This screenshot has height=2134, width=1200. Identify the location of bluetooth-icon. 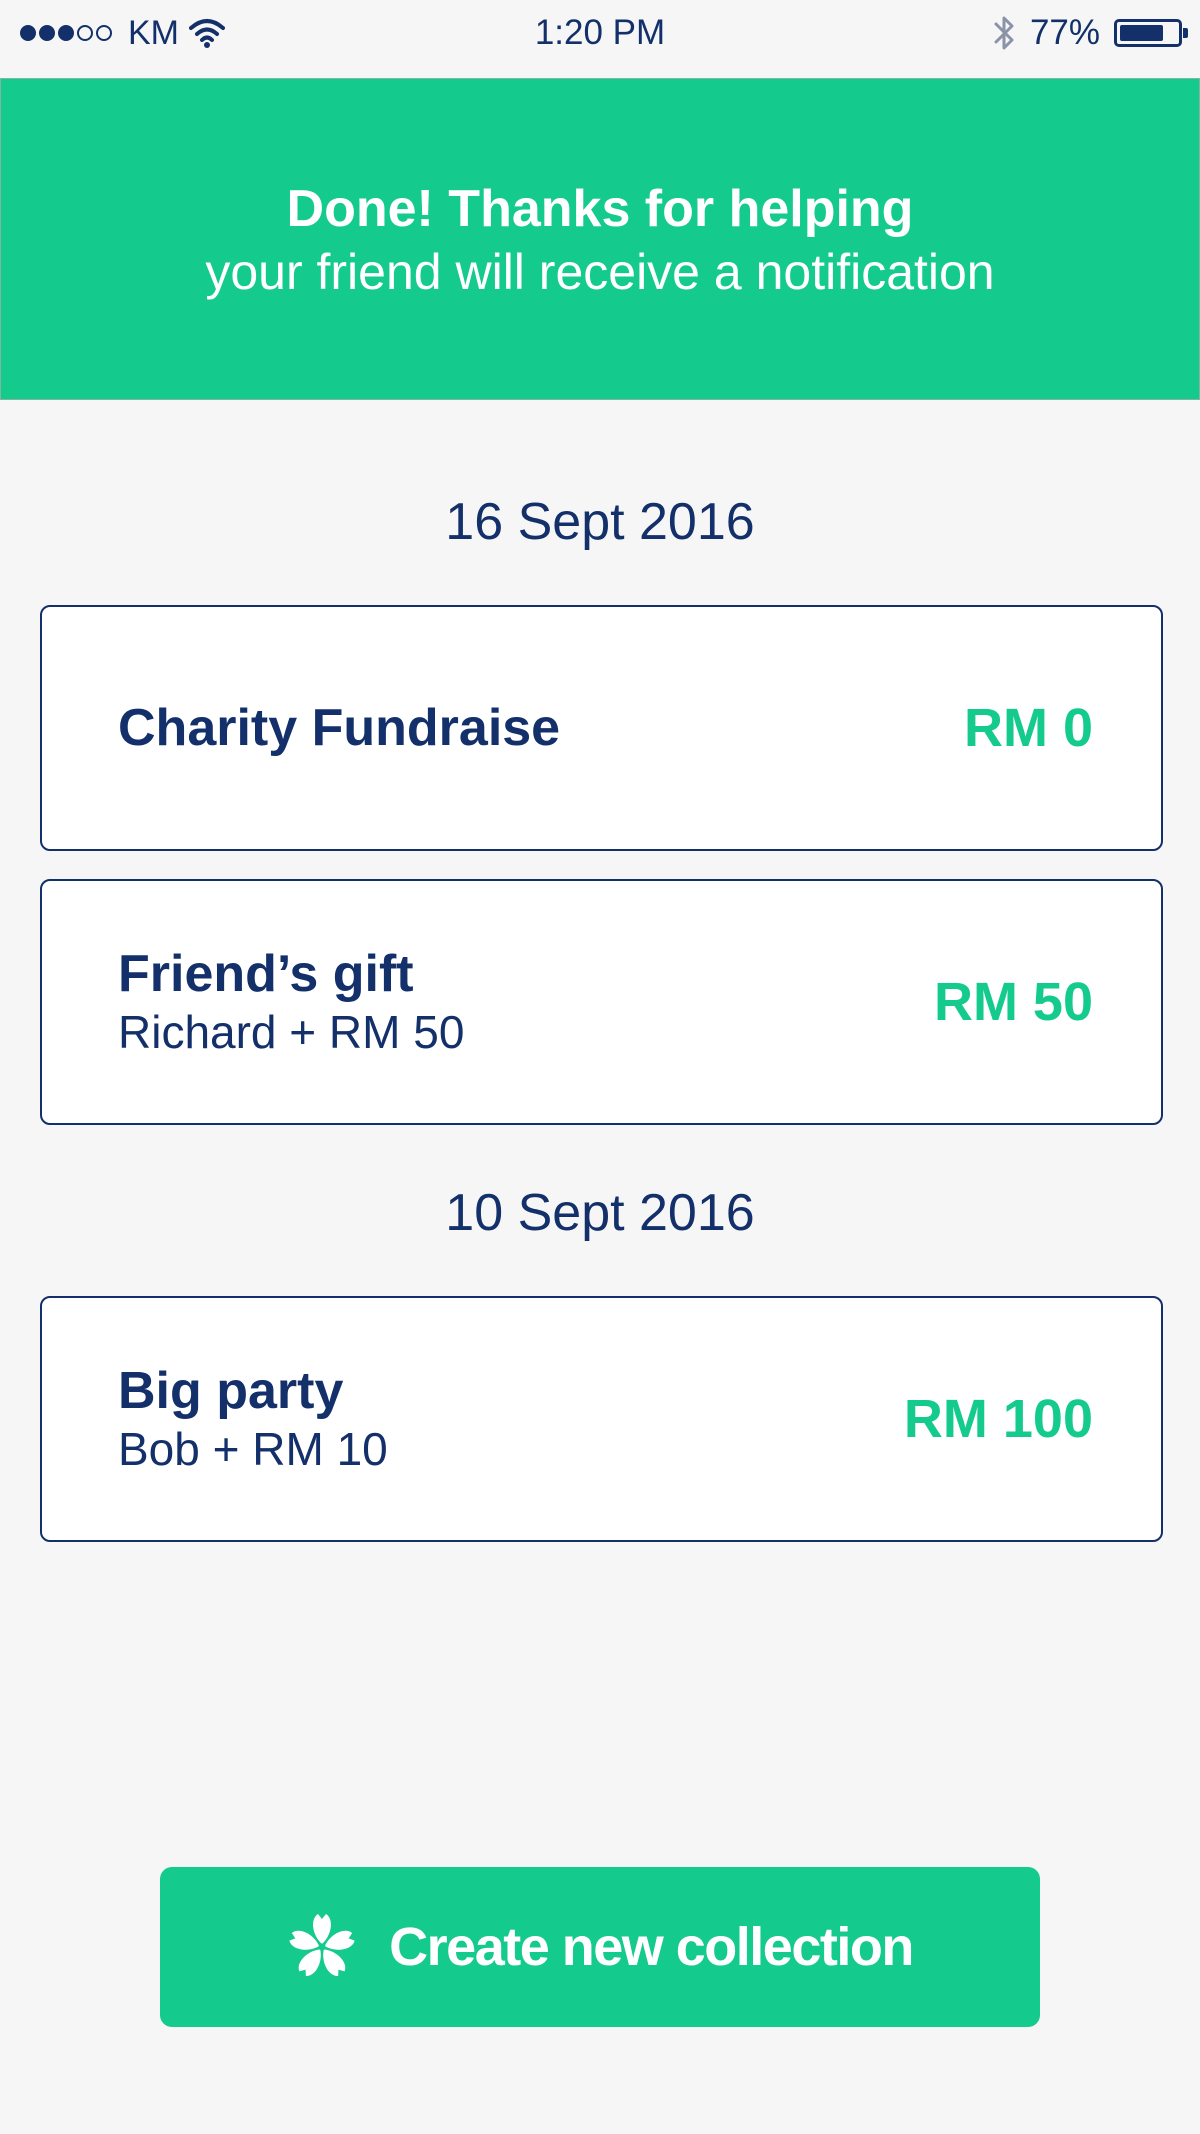
(1004, 33).